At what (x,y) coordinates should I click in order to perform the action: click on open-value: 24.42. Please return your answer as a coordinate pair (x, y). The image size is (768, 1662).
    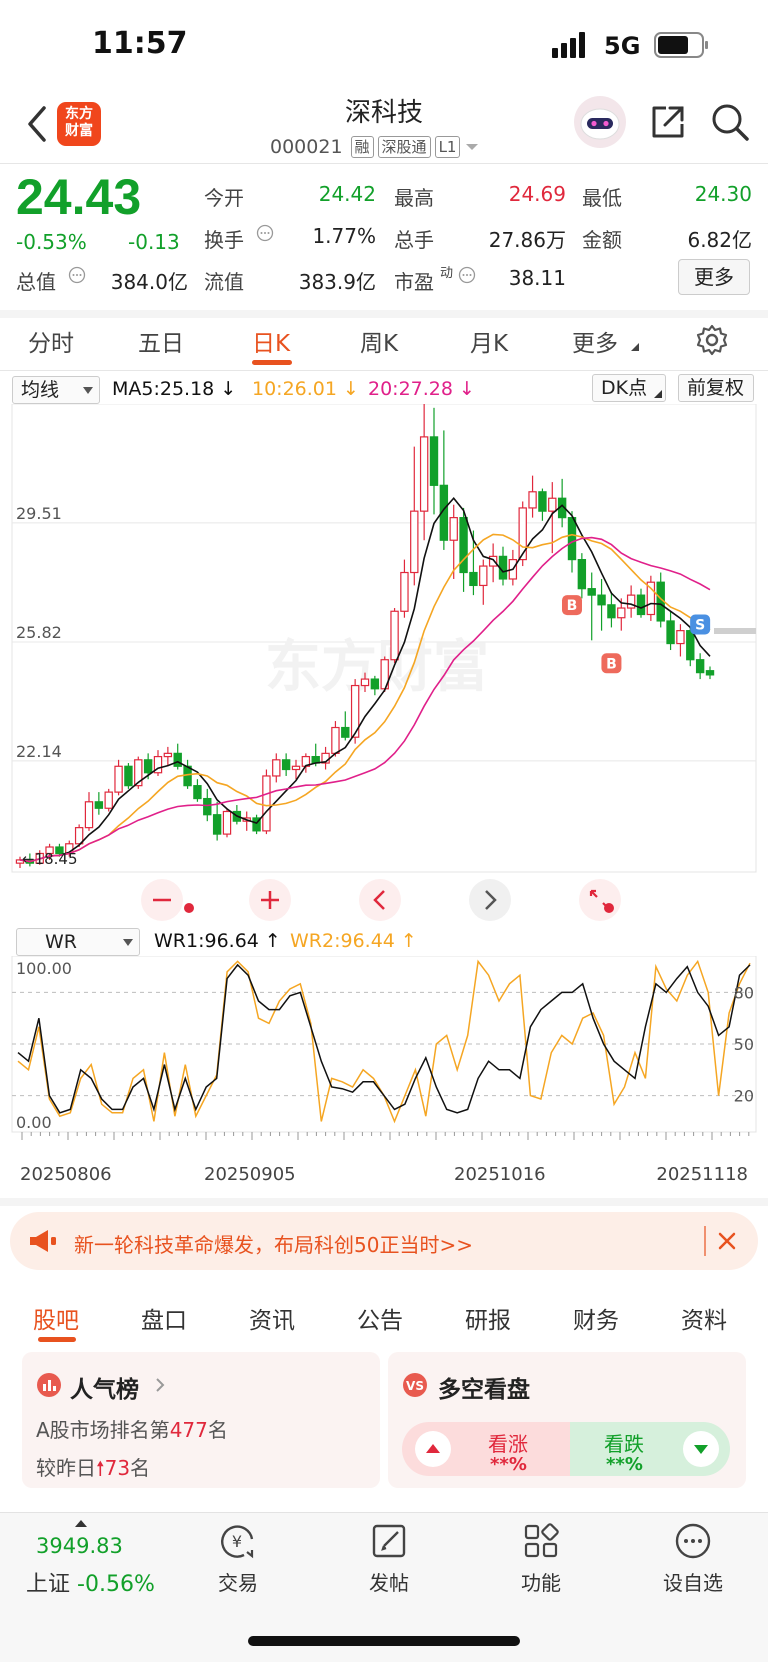
    Looking at the image, I should click on (347, 194).